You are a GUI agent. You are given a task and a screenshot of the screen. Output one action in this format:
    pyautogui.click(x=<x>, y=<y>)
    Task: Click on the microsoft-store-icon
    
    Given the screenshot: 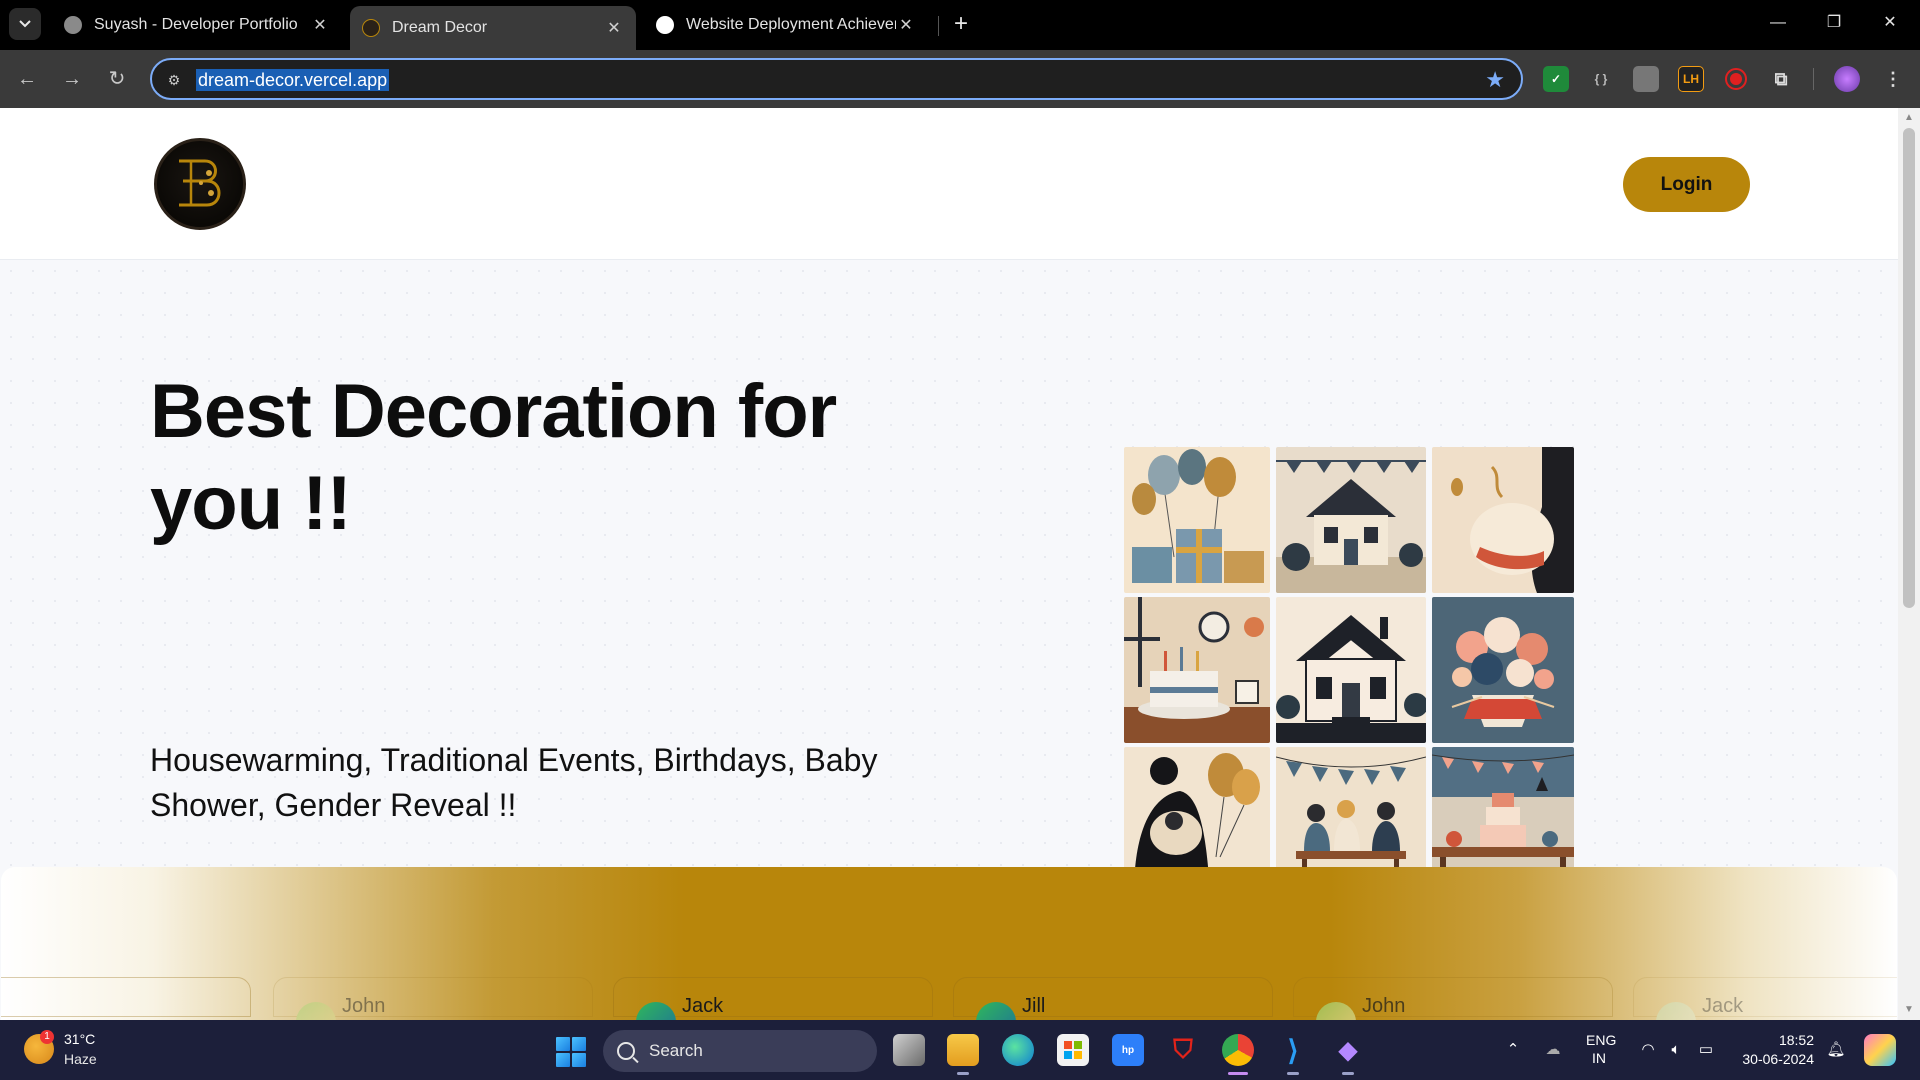 What is the action you would take?
    pyautogui.click(x=1073, y=1050)
    